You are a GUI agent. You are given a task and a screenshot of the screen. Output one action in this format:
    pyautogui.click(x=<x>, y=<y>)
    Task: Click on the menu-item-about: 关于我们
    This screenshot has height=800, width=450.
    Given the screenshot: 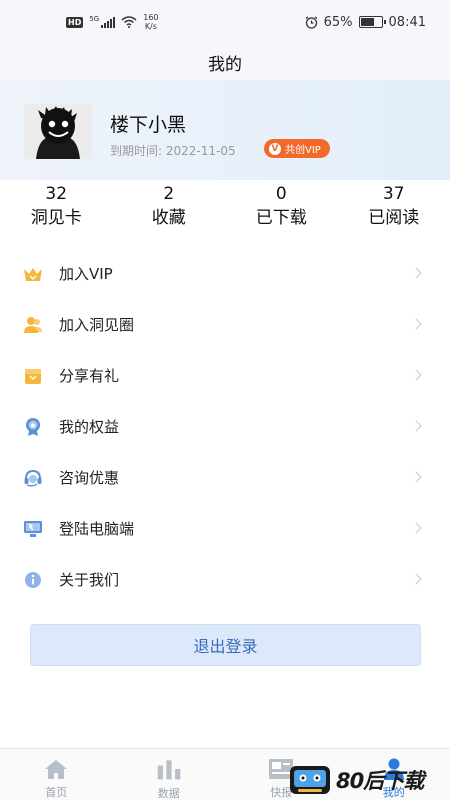 What is the action you would take?
    pyautogui.click(x=225, y=579)
    